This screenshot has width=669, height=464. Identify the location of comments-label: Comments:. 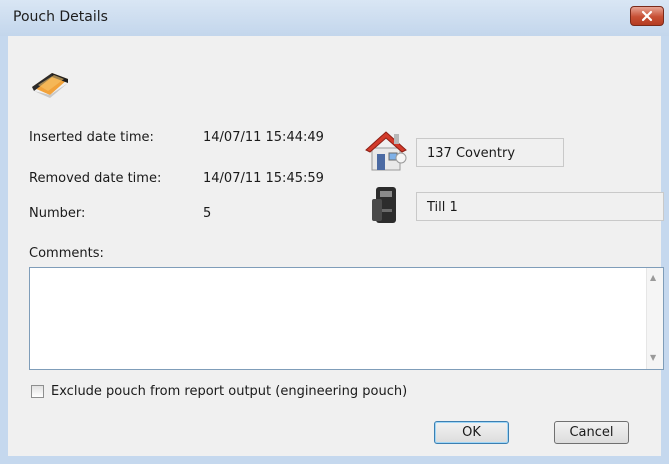
(66, 253).